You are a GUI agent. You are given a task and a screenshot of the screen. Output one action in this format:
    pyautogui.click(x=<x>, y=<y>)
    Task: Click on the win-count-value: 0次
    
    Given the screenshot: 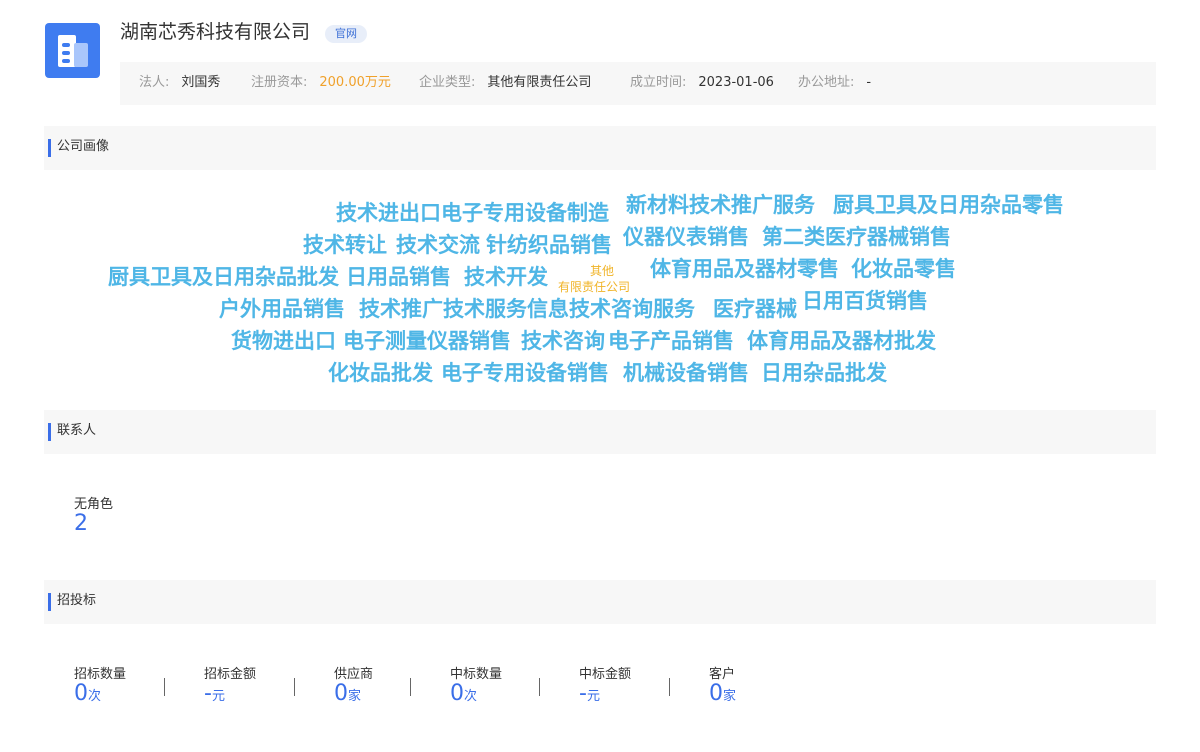 What is the action you would take?
    pyautogui.click(x=463, y=695)
    